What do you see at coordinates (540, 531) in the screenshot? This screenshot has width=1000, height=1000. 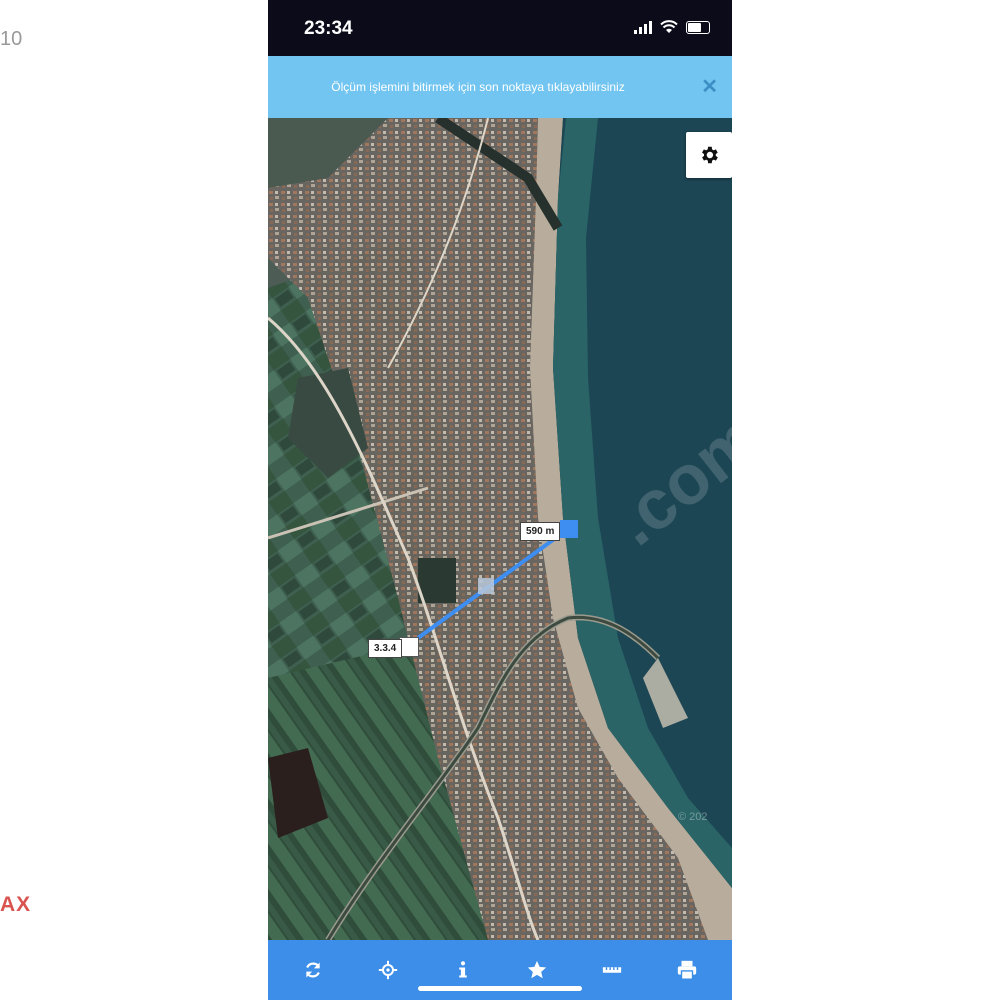 I see `distance-label-end: 590 m` at bounding box center [540, 531].